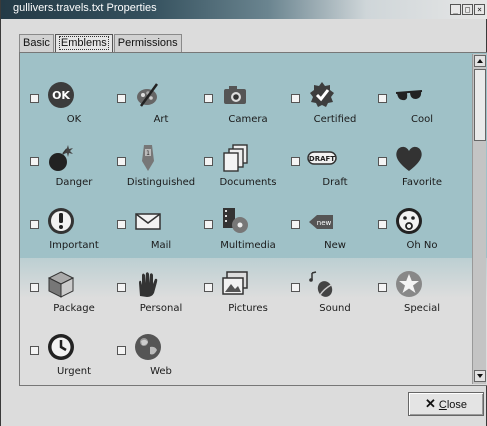 The image size is (487, 426). I want to click on emblem-oh-no: Oh No, so click(419, 237).